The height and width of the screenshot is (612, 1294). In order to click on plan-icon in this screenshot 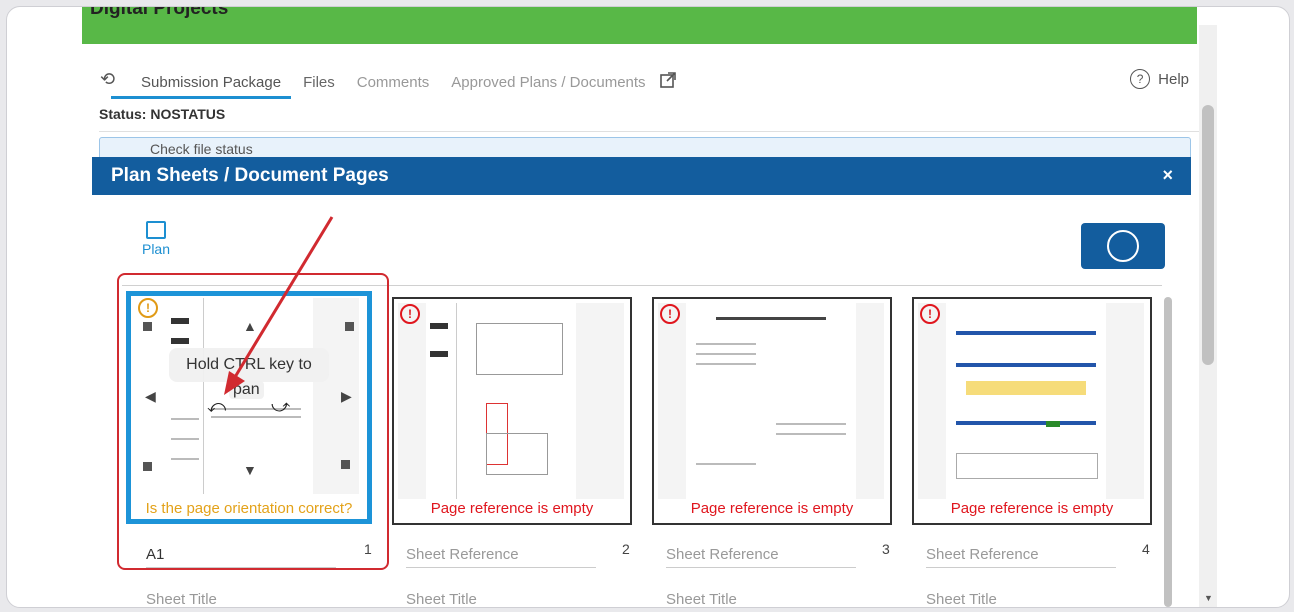, I will do `click(156, 230)`.